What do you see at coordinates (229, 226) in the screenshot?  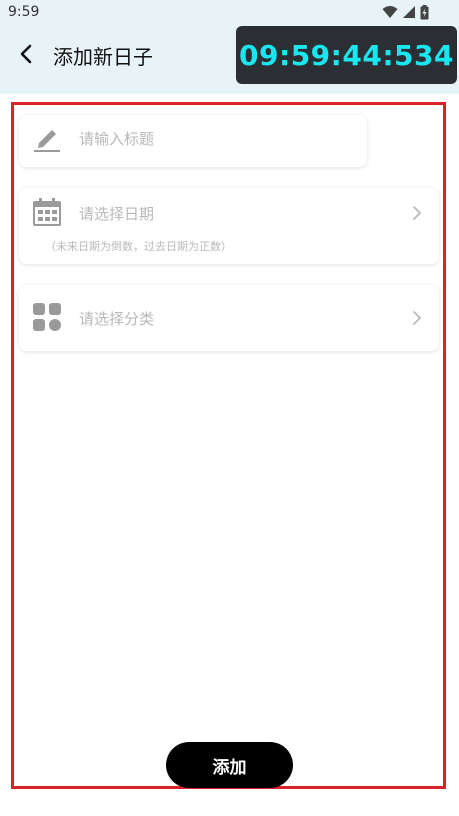 I see `date-field: 请选择日期 （未来日期为倒数，过去日期为正数）` at bounding box center [229, 226].